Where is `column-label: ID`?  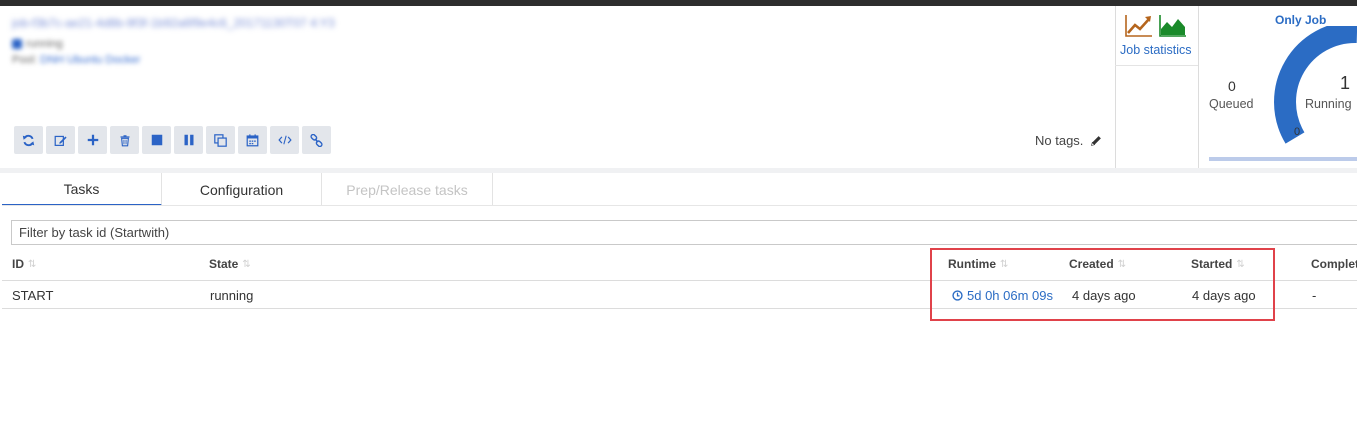 column-label: ID is located at coordinates (18, 264).